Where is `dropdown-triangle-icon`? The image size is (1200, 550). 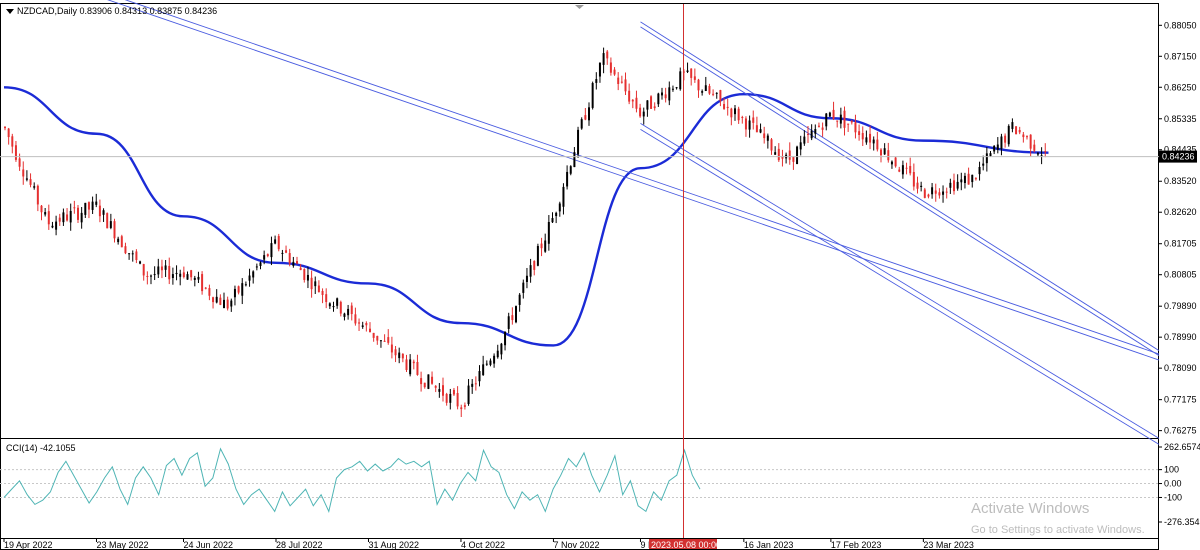 dropdown-triangle-icon is located at coordinates (10, 12).